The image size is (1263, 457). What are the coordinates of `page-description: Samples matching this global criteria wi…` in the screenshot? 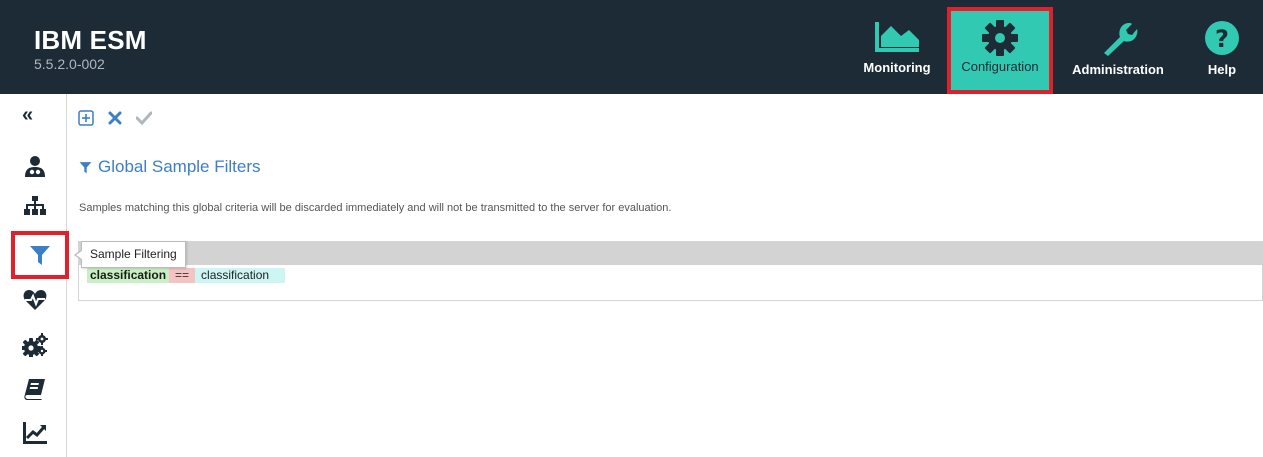 It's located at (375, 208).